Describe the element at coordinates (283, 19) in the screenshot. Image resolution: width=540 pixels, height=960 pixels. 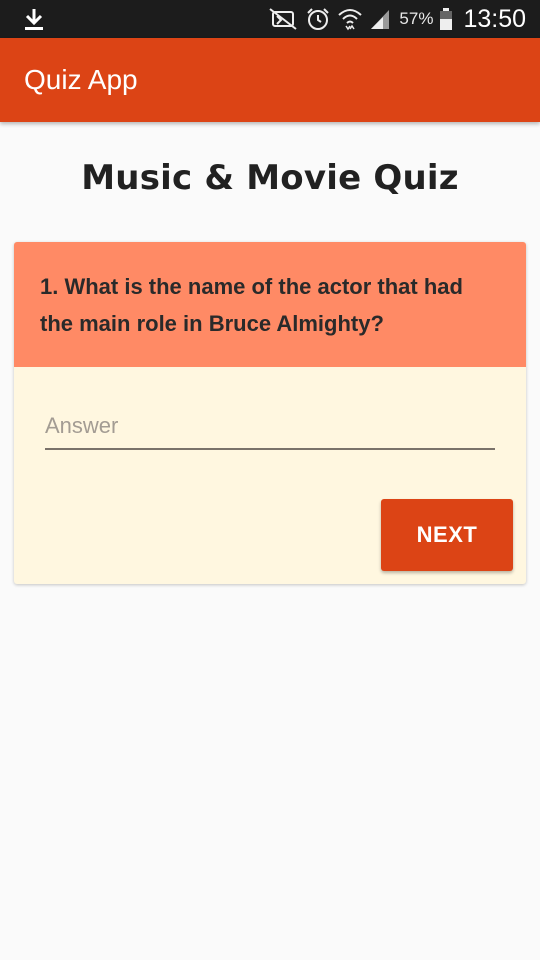
I see `nfc-mute-icon` at that location.